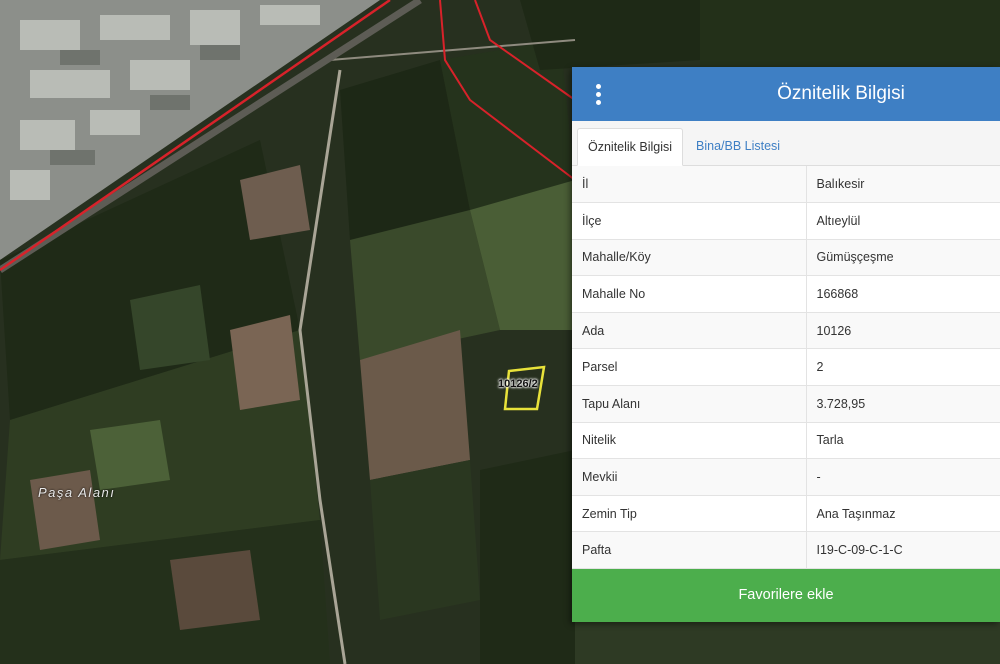 The height and width of the screenshot is (664, 1000). I want to click on table-row: Mahalle No 166868, so click(786, 294).